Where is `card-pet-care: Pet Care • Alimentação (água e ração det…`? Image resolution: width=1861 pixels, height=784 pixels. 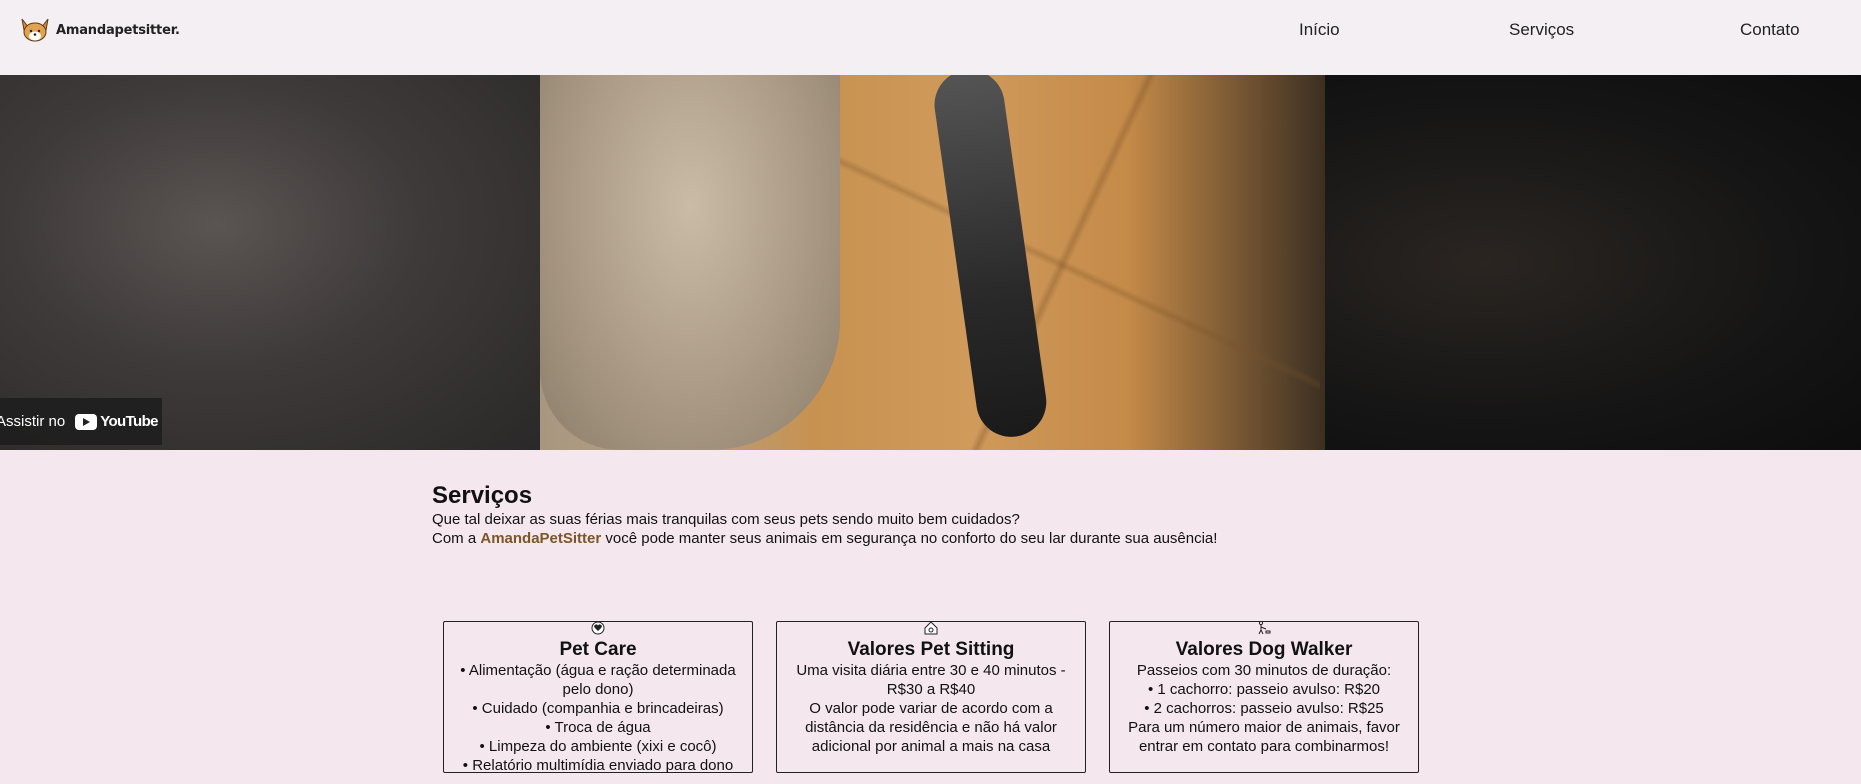 card-pet-care: Pet Care • Alimentação (água e ração det… is located at coordinates (598, 697).